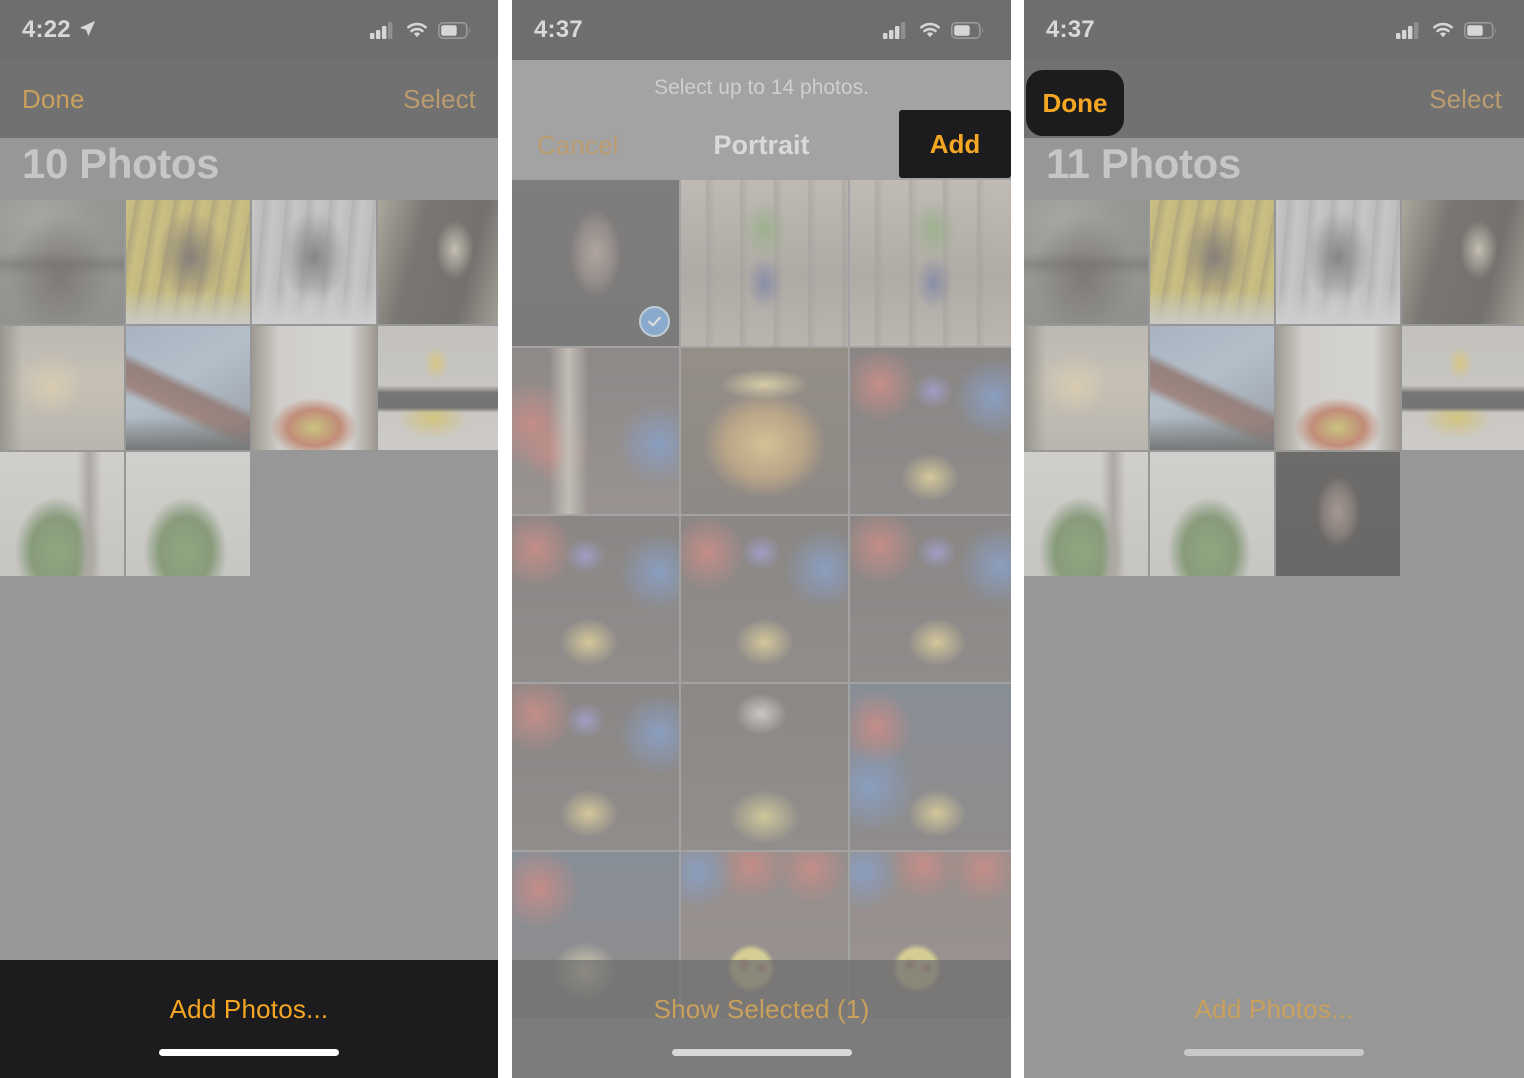 The width and height of the screenshot is (1524, 1078). What do you see at coordinates (761, 1009) in the screenshot?
I see `show-selected-button: Show Selected (1)` at bounding box center [761, 1009].